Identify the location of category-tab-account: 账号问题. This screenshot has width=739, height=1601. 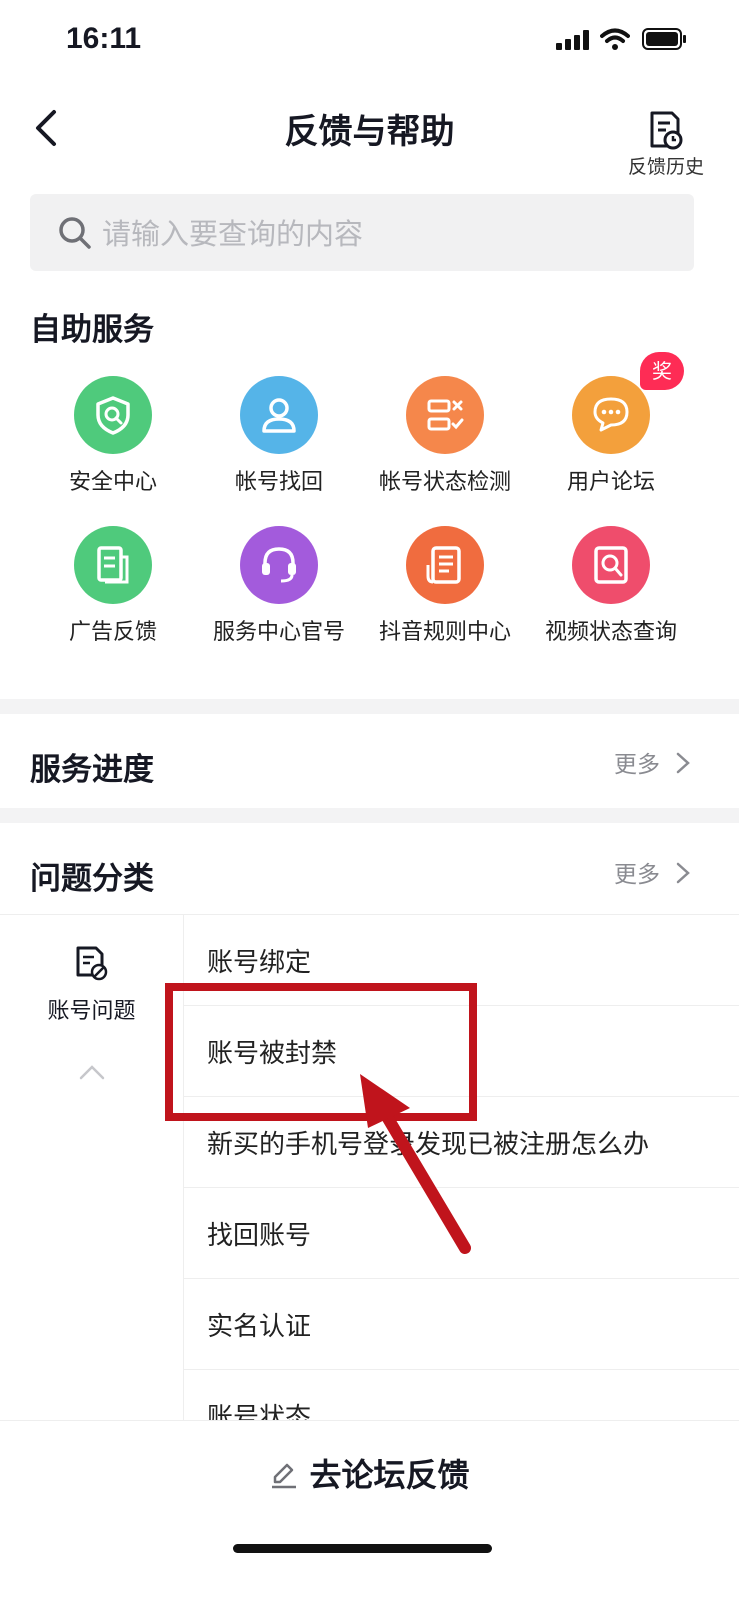
(91, 980).